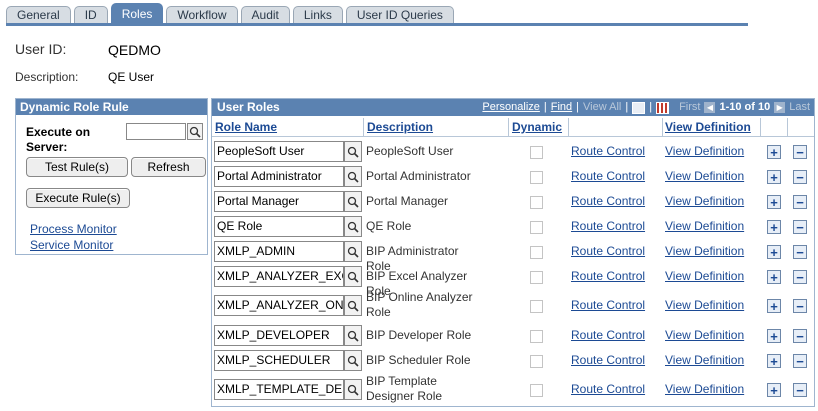 The width and height of the screenshot is (818, 411). I want to click on column-description: Description, so click(400, 127).